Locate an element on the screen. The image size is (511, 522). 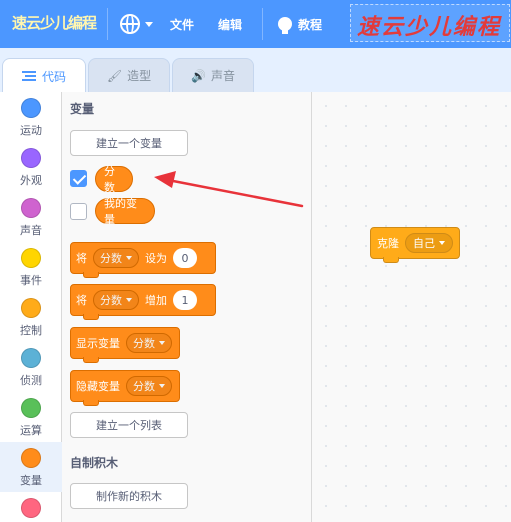
category-label: 事件 is located at coordinates (31, 280).